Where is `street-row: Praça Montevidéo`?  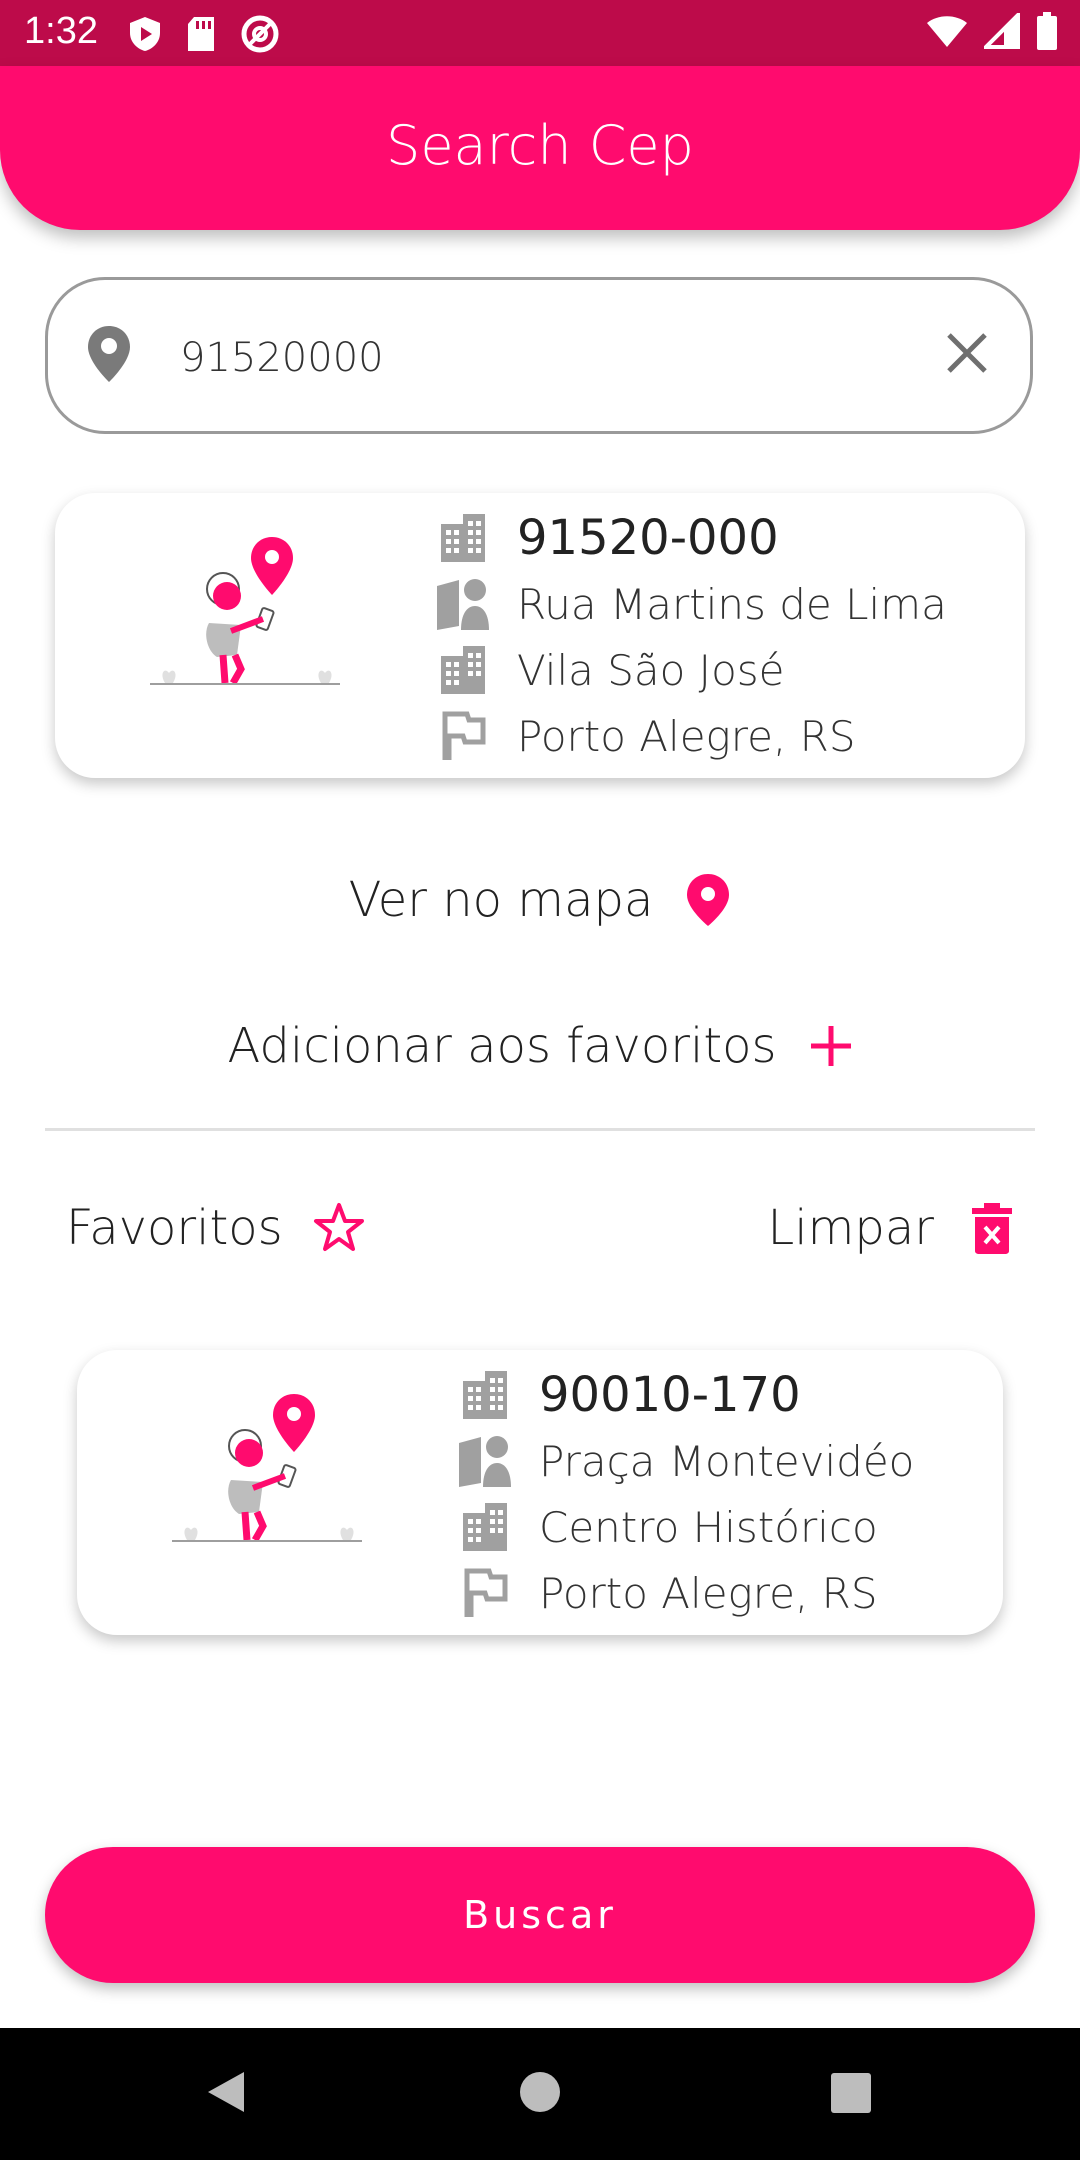 street-row: Praça Montevidéo is located at coordinates (684, 1461).